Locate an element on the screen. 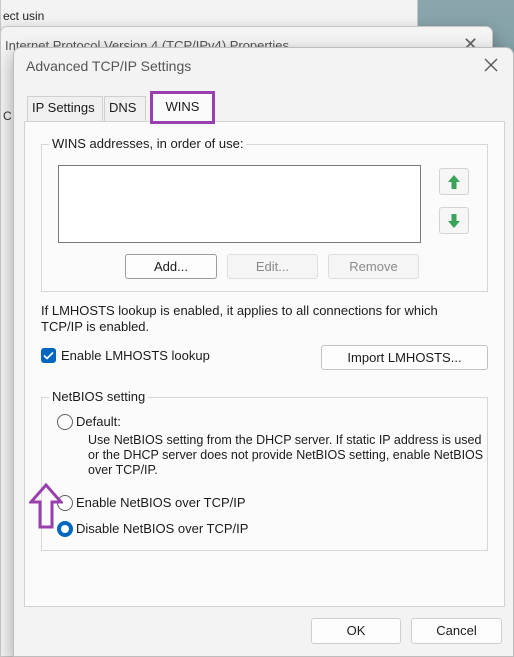 This screenshot has width=514, height=657. dialog-title: Advanced TCP/IP Settings is located at coordinates (109, 66).